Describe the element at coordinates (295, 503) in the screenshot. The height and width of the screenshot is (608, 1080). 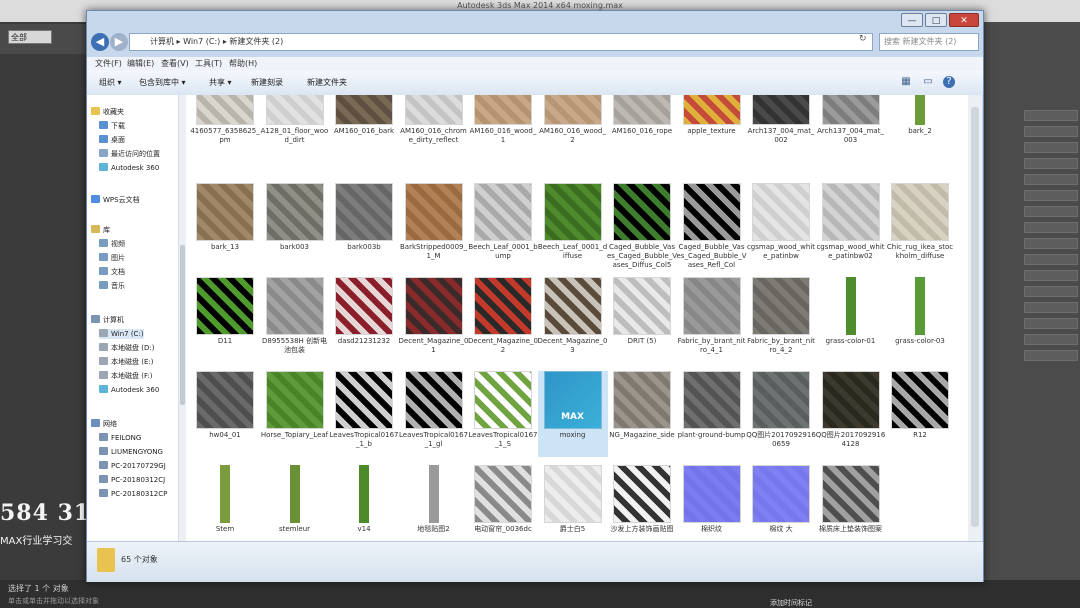
I see `file-item: stemleur` at that location.